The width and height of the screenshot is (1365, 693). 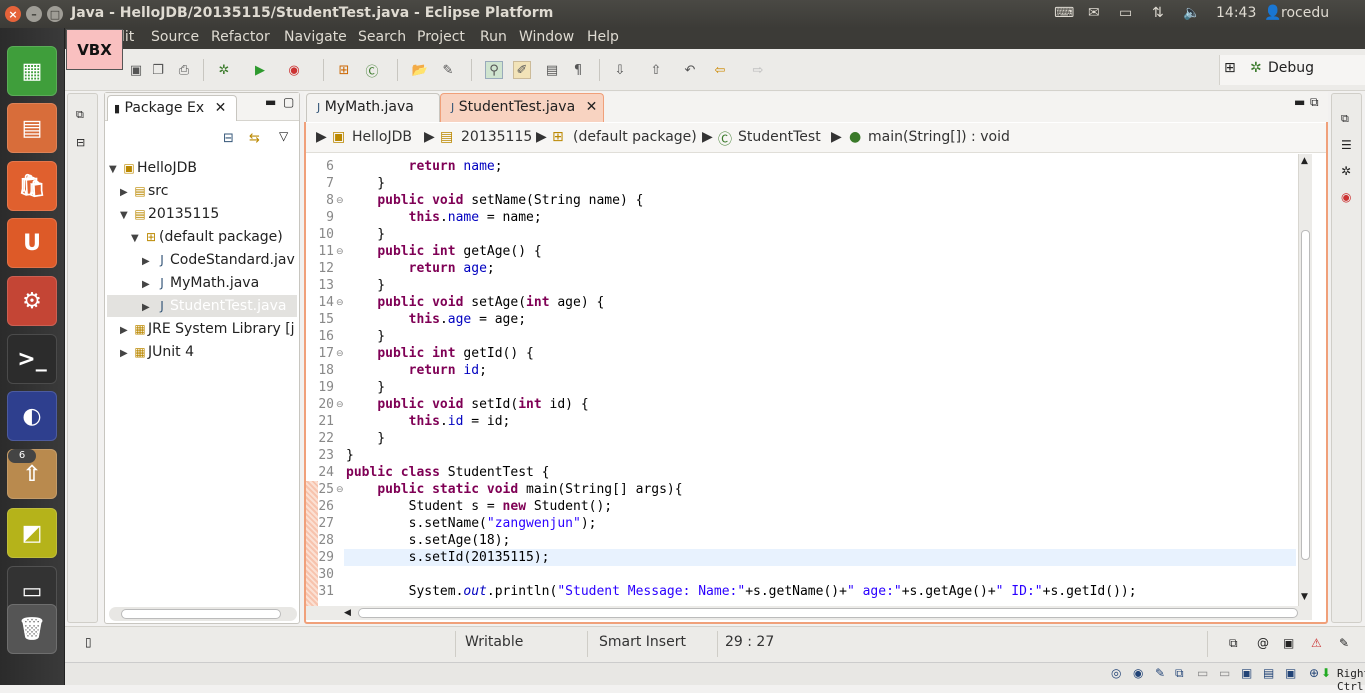 What do you see at coordinates (32, 243) in the screenshot?
I see `ubuntu-one-icon: U` at bounding box center [32, 243].